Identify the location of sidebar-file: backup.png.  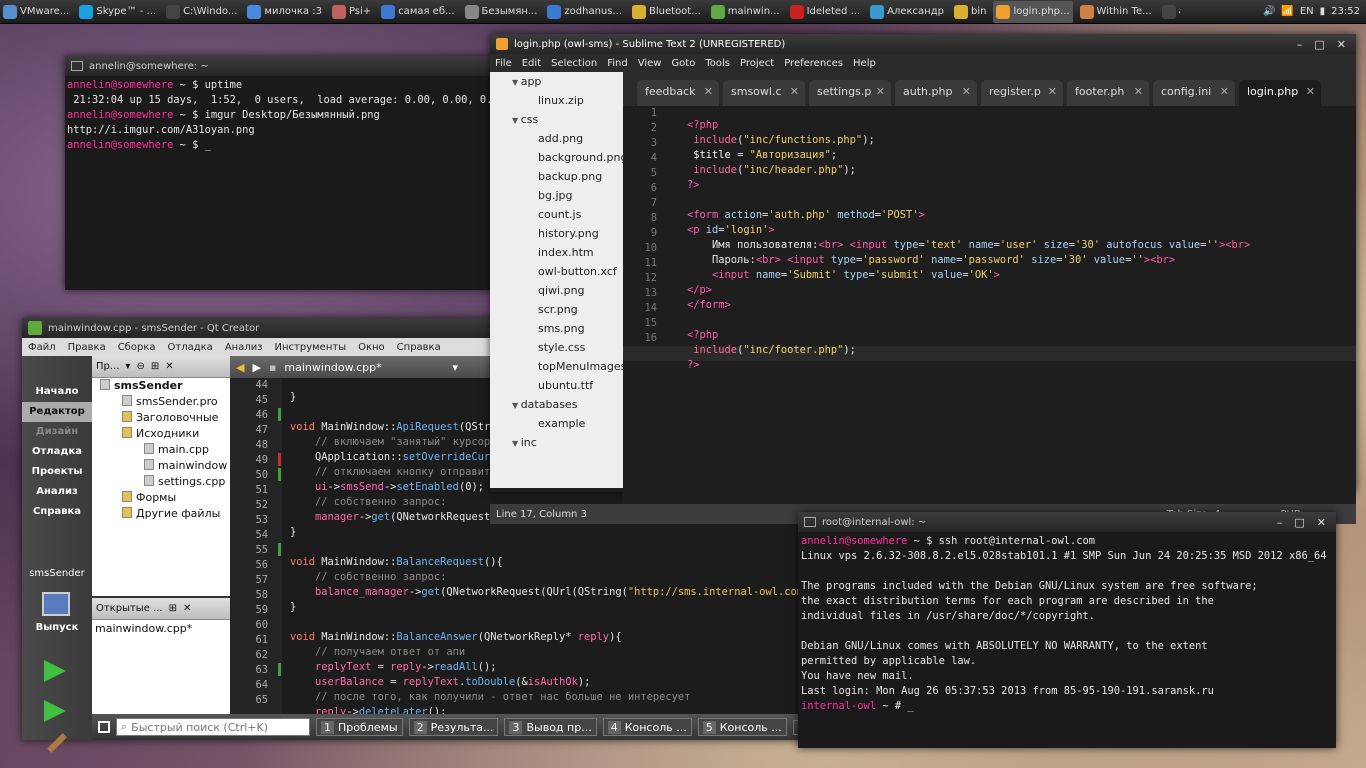
(556, 176).